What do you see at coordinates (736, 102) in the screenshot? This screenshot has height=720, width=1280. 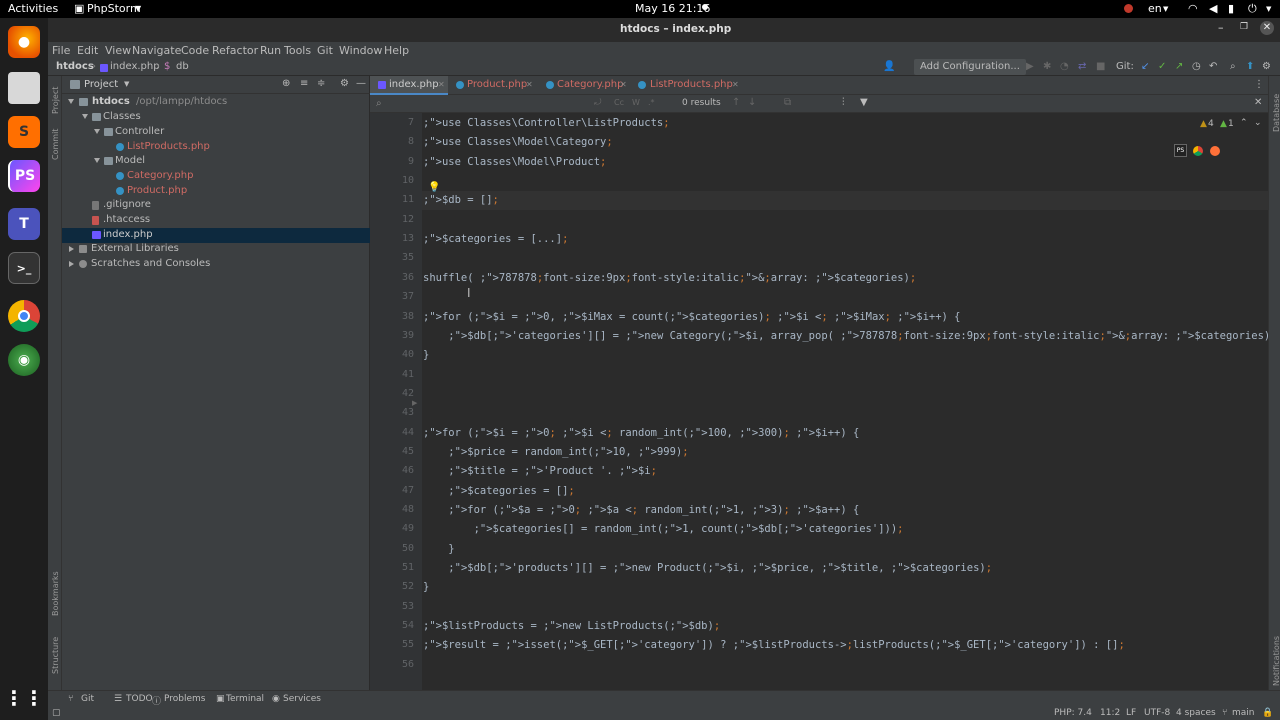 I see `arrow-up-icon: ↑` at bounding box center [736, 102].